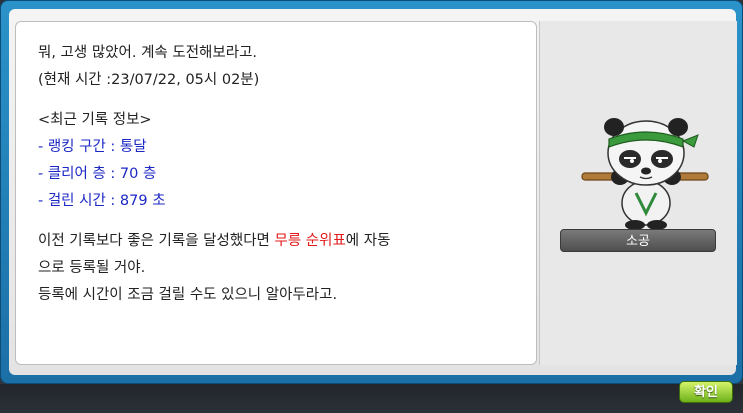  Describe the element at coordinates (92, 147) in the screenshot. I see `record-rank: - 랭킹 구간 : 통달` at that location.